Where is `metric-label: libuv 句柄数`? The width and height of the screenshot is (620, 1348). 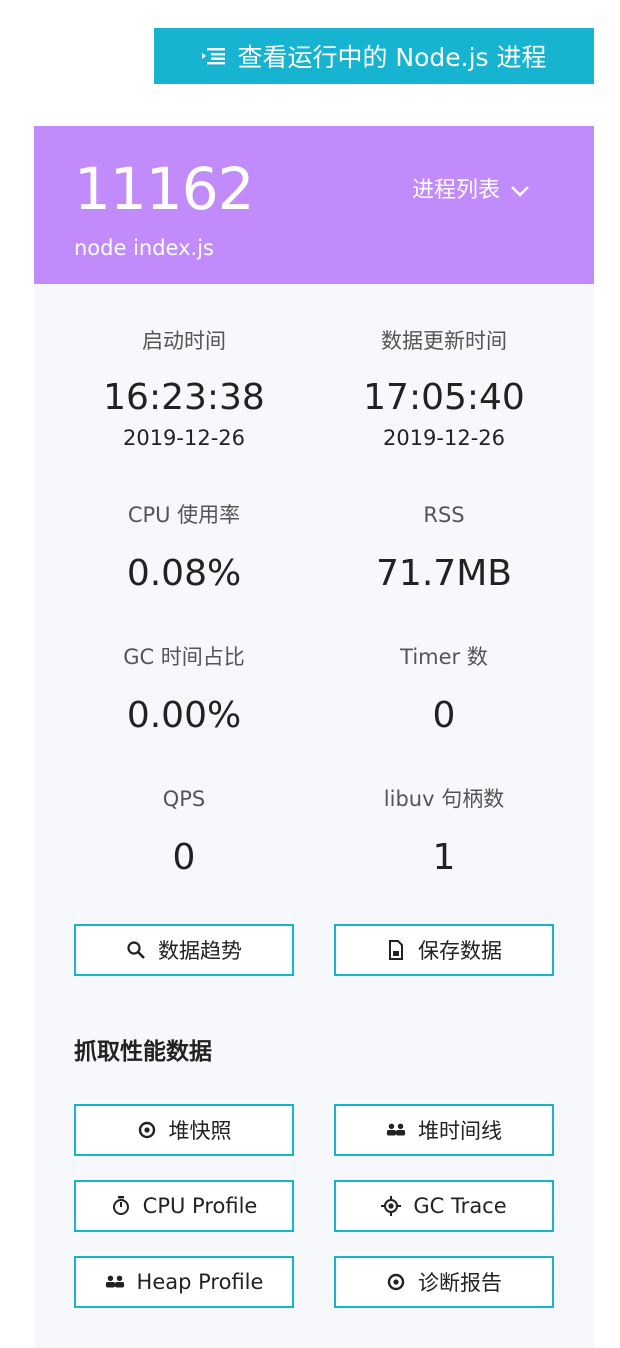
metric-label: libuv 句柄数 is located at coordinates (444, 799).